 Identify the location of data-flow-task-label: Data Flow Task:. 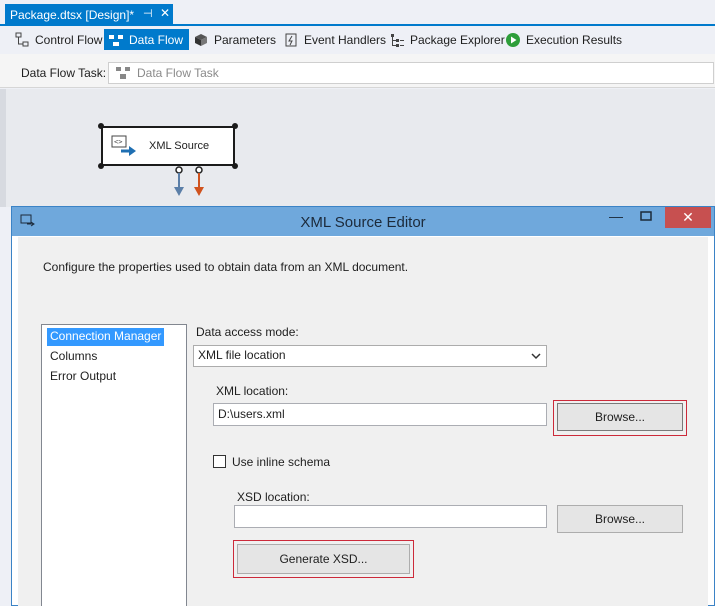
(64, 73).